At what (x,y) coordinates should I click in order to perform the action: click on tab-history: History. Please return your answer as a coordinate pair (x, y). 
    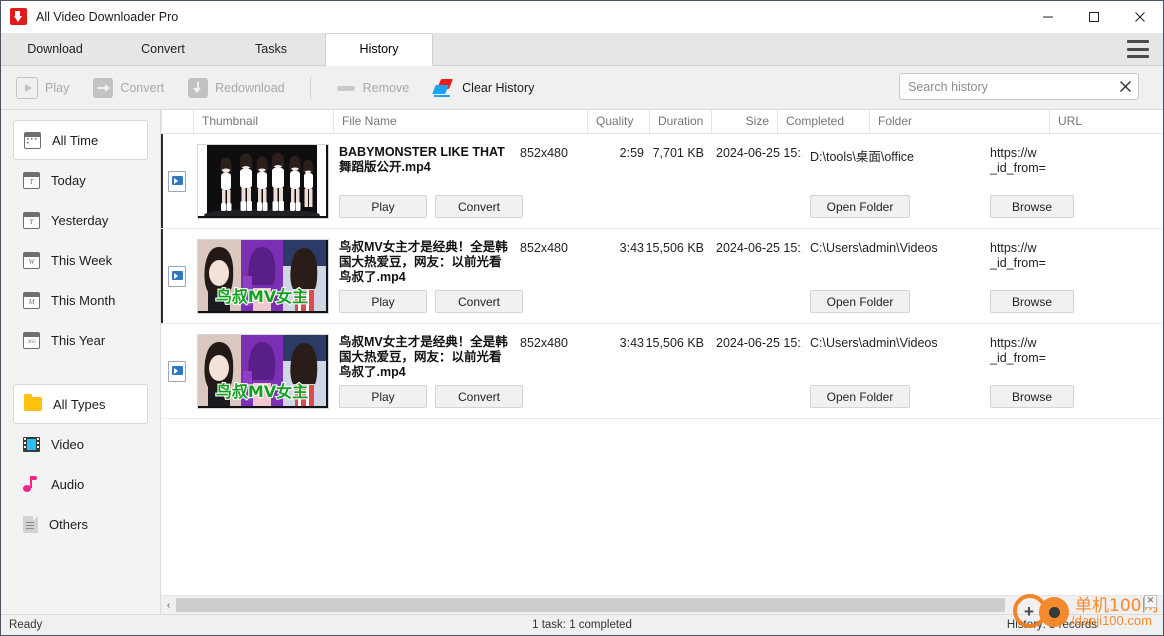
    Looking at the image, I should click on (379, 49).